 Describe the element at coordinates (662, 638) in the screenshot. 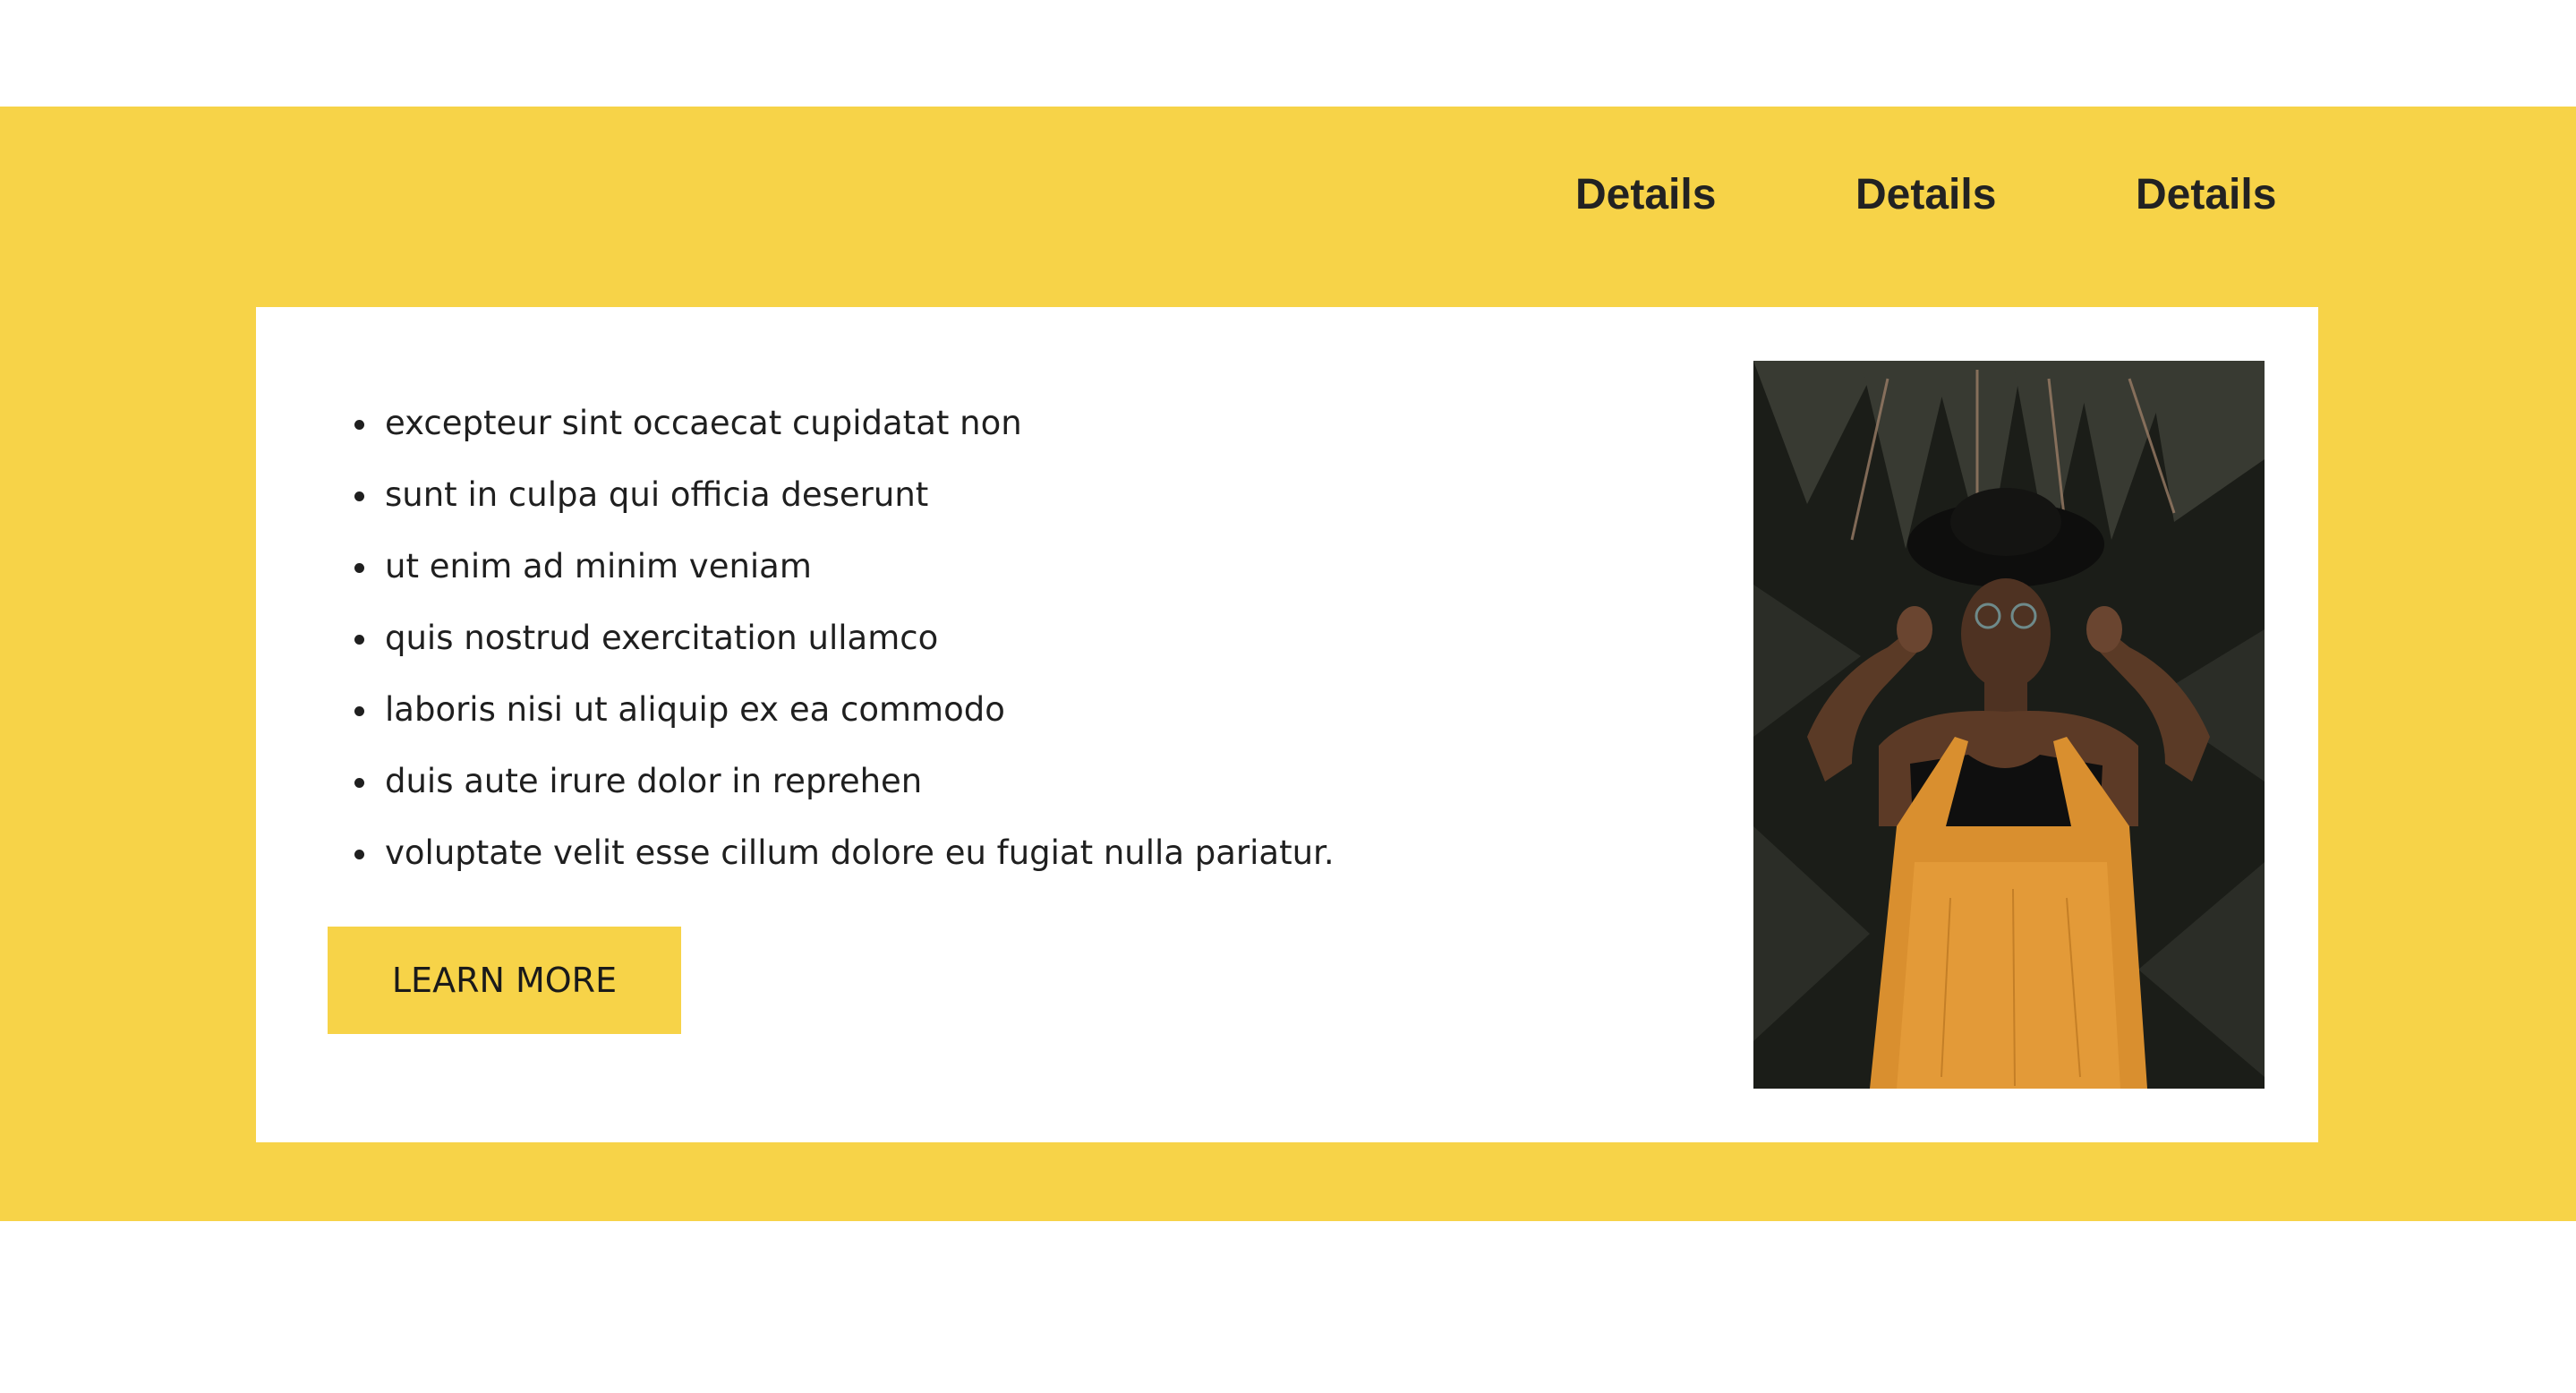

I see `feature-text: quis nostrud exercitation ullamco` at that location.